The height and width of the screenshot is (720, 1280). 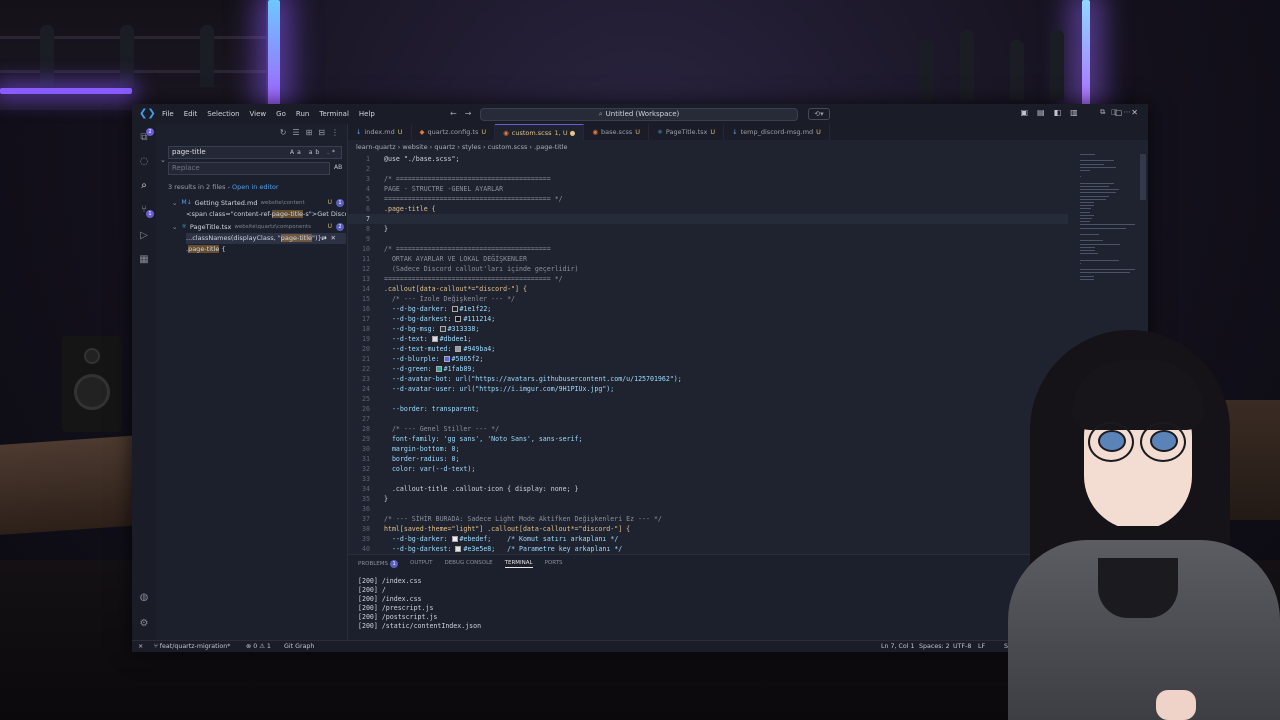 What do you see at coordinates (962, 646) in the screenshot?
I see `encoding: UTF-8` at bounding box center [962, 646].